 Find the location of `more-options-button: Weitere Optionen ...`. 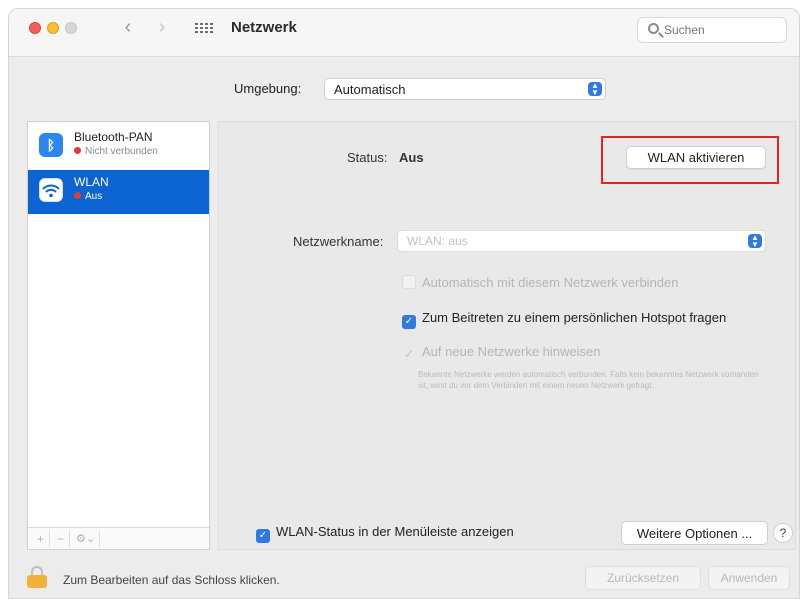

more-options-button: Weitere Optionen ... is located at coordinates (694, 533).